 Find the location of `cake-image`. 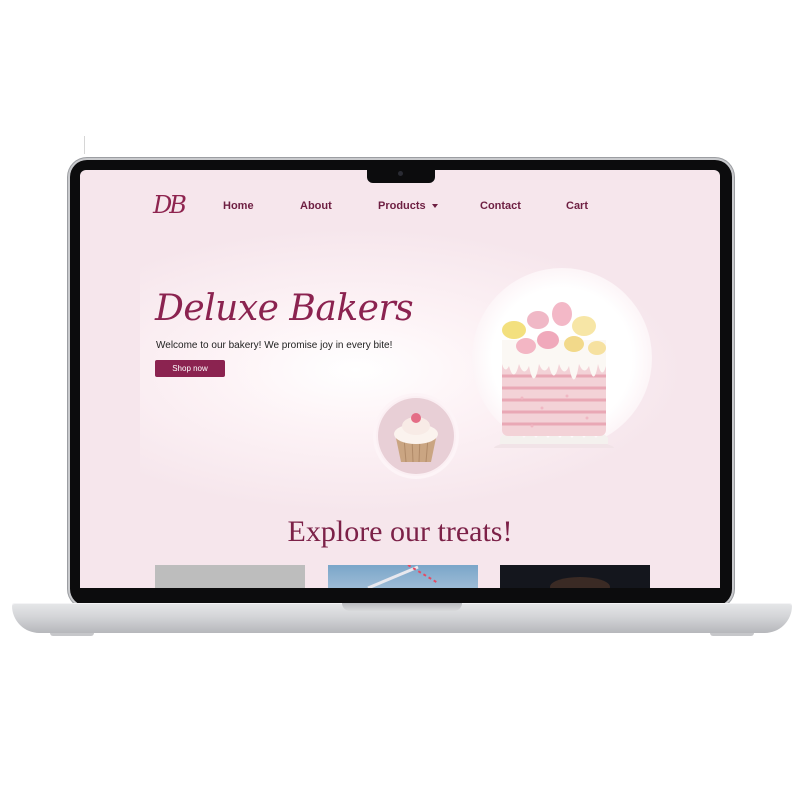

cake-image is located at coordinates (554, 379).